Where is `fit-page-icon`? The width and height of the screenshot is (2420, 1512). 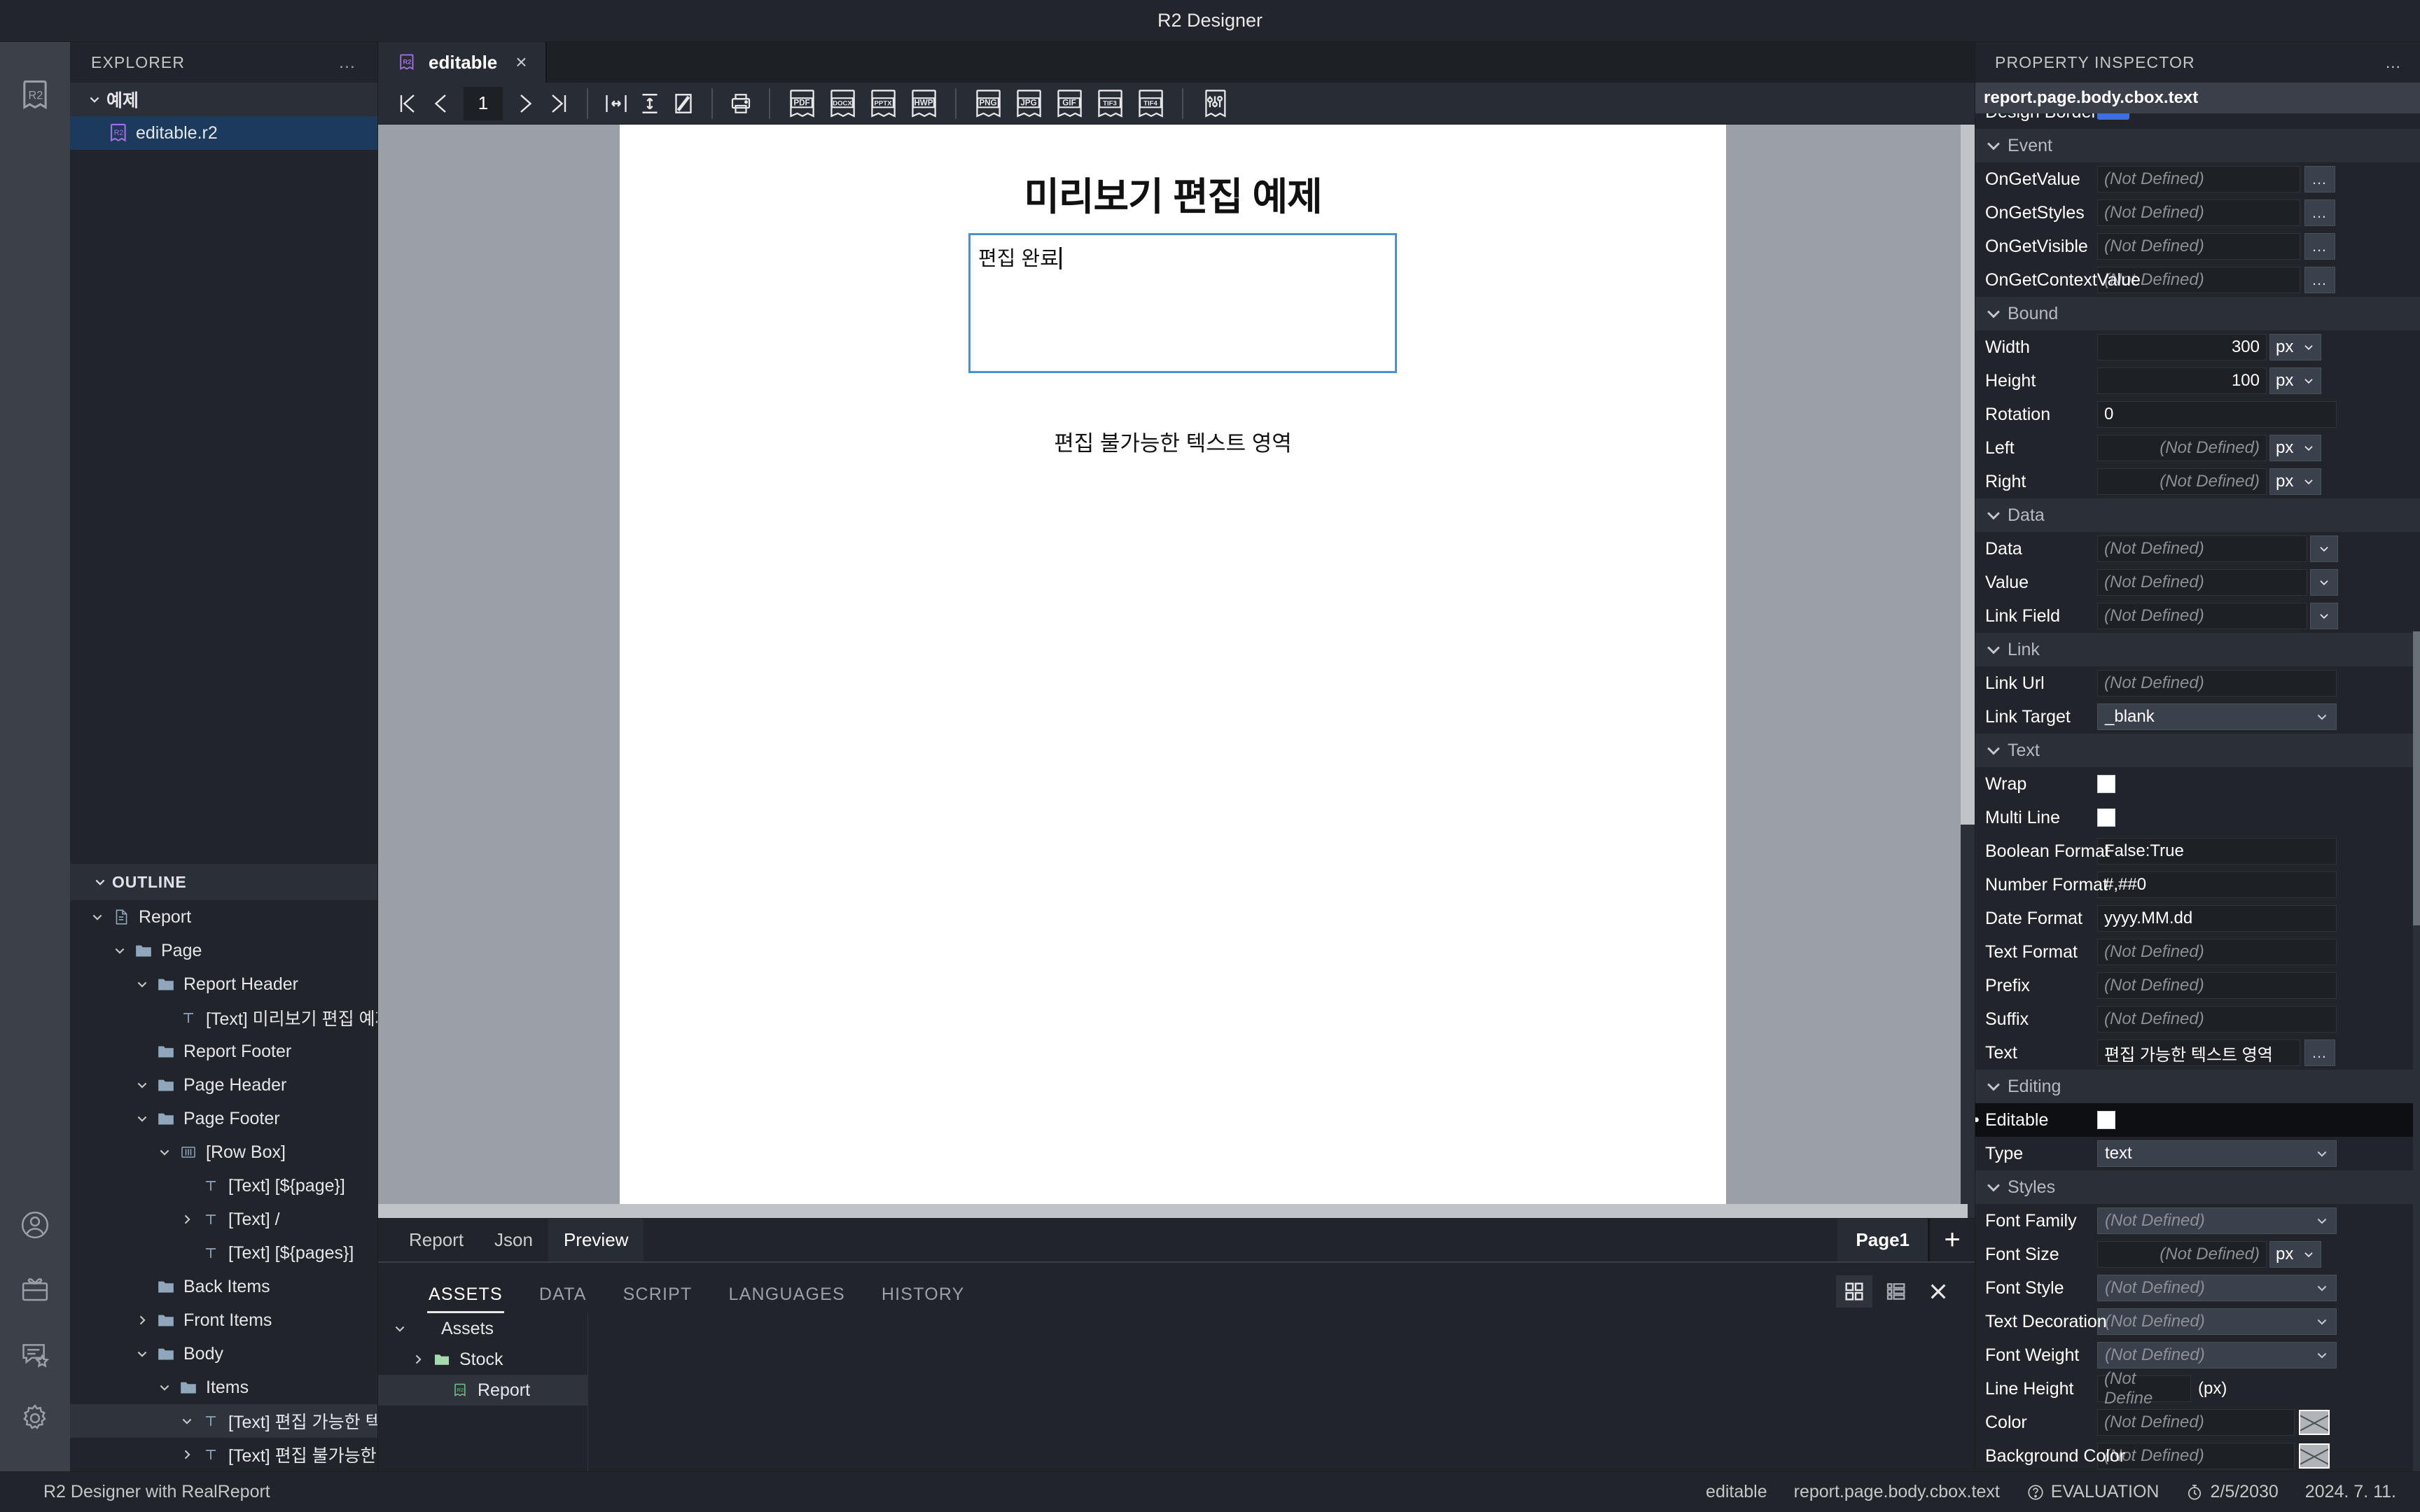 fit-page-icon is located at coordinates (683, 103).